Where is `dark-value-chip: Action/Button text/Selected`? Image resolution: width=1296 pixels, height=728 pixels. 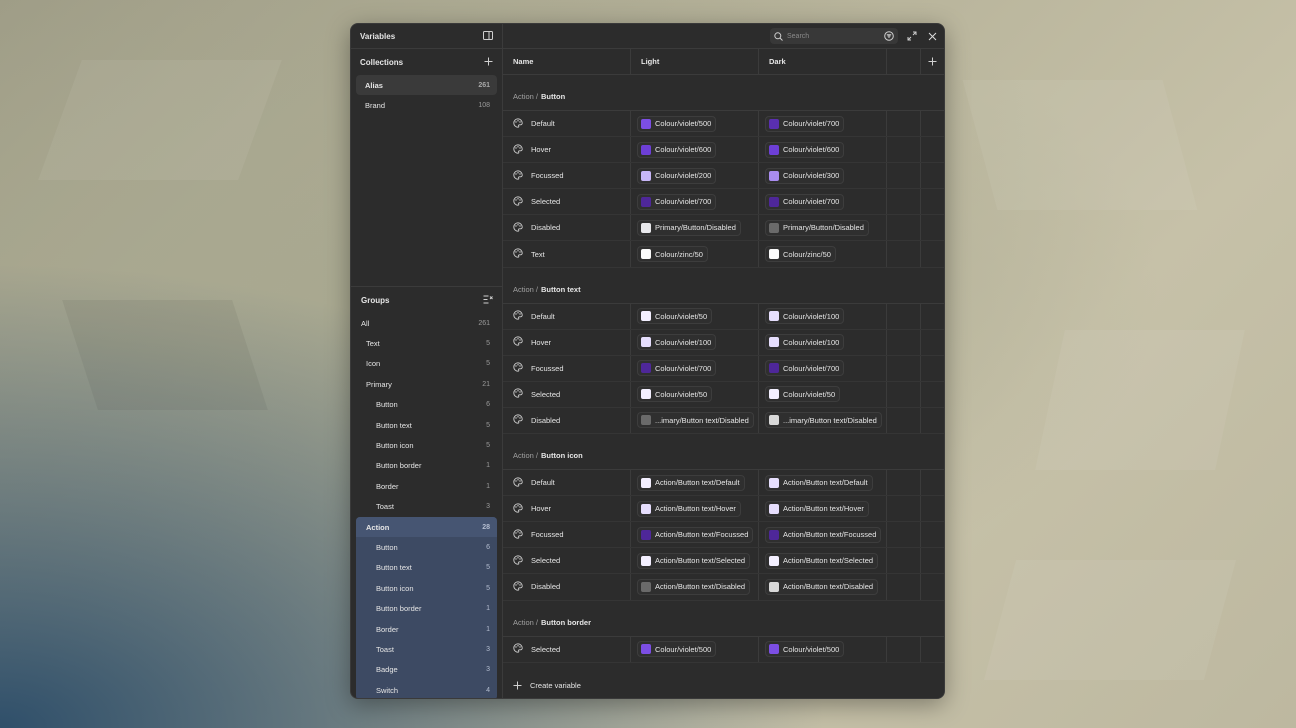
dark-value-chip: Action/Button text/Selected is located at coordinates (822, 560).